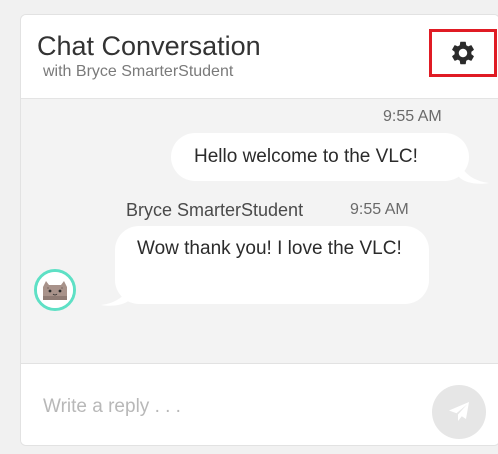 The width and height of the screenshot is (498, 454). Describe the element at coordinates (215, 210) in the screenshot. I see `sender-name: Bryce SmarterStudent` at that location.